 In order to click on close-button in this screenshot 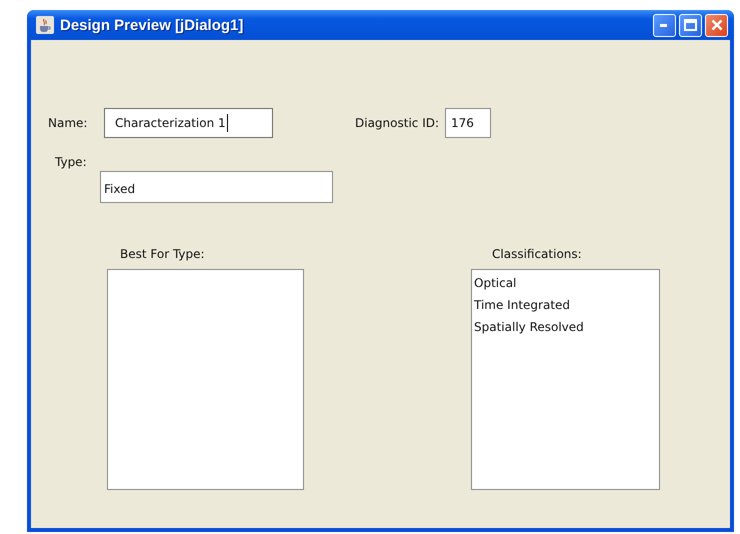, I will do `click(716, 25)`.